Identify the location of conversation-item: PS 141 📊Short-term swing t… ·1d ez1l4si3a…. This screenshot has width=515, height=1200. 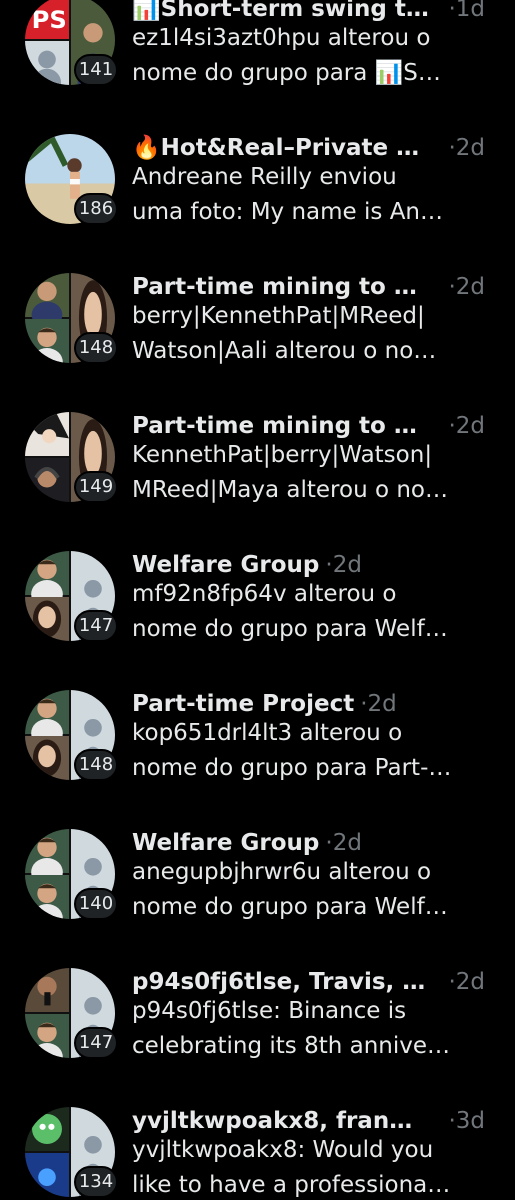
(257, 57).